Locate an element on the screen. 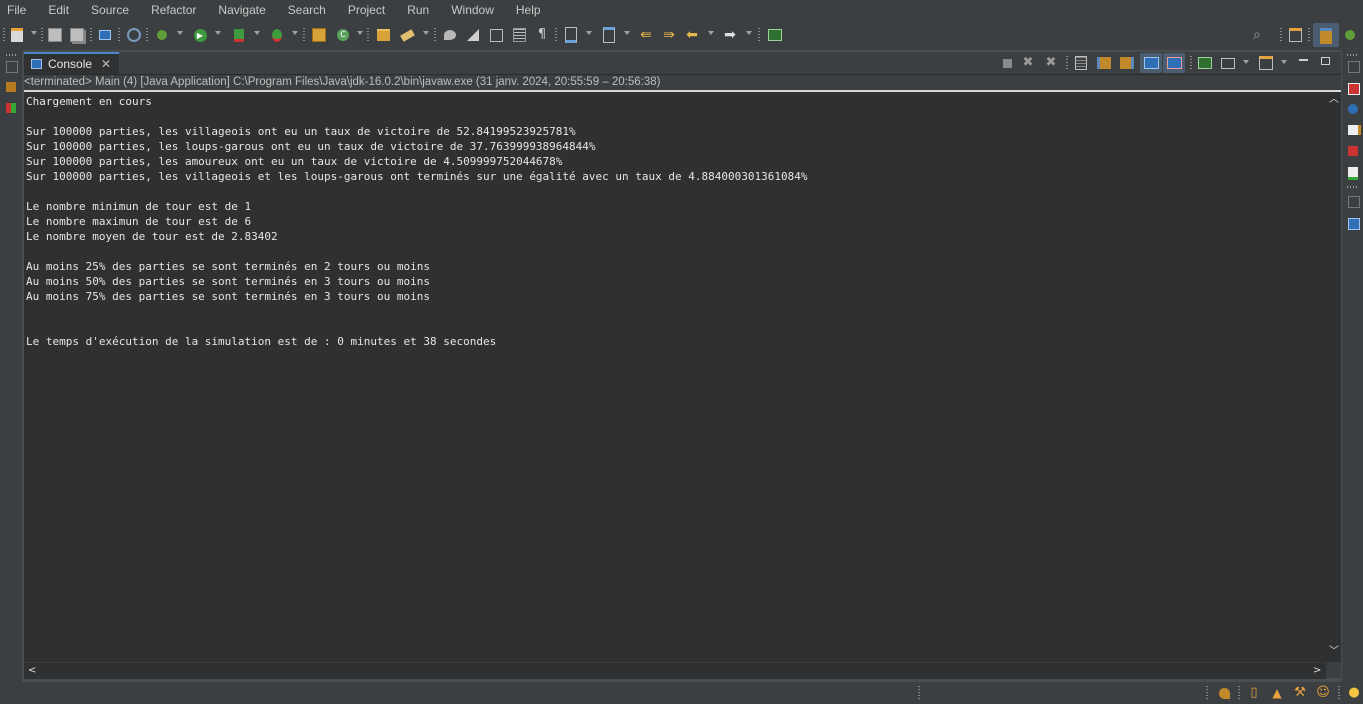 The height and width of the screenshot is (704, 1363). menu-project: Project is located at coordinates (363, 10).